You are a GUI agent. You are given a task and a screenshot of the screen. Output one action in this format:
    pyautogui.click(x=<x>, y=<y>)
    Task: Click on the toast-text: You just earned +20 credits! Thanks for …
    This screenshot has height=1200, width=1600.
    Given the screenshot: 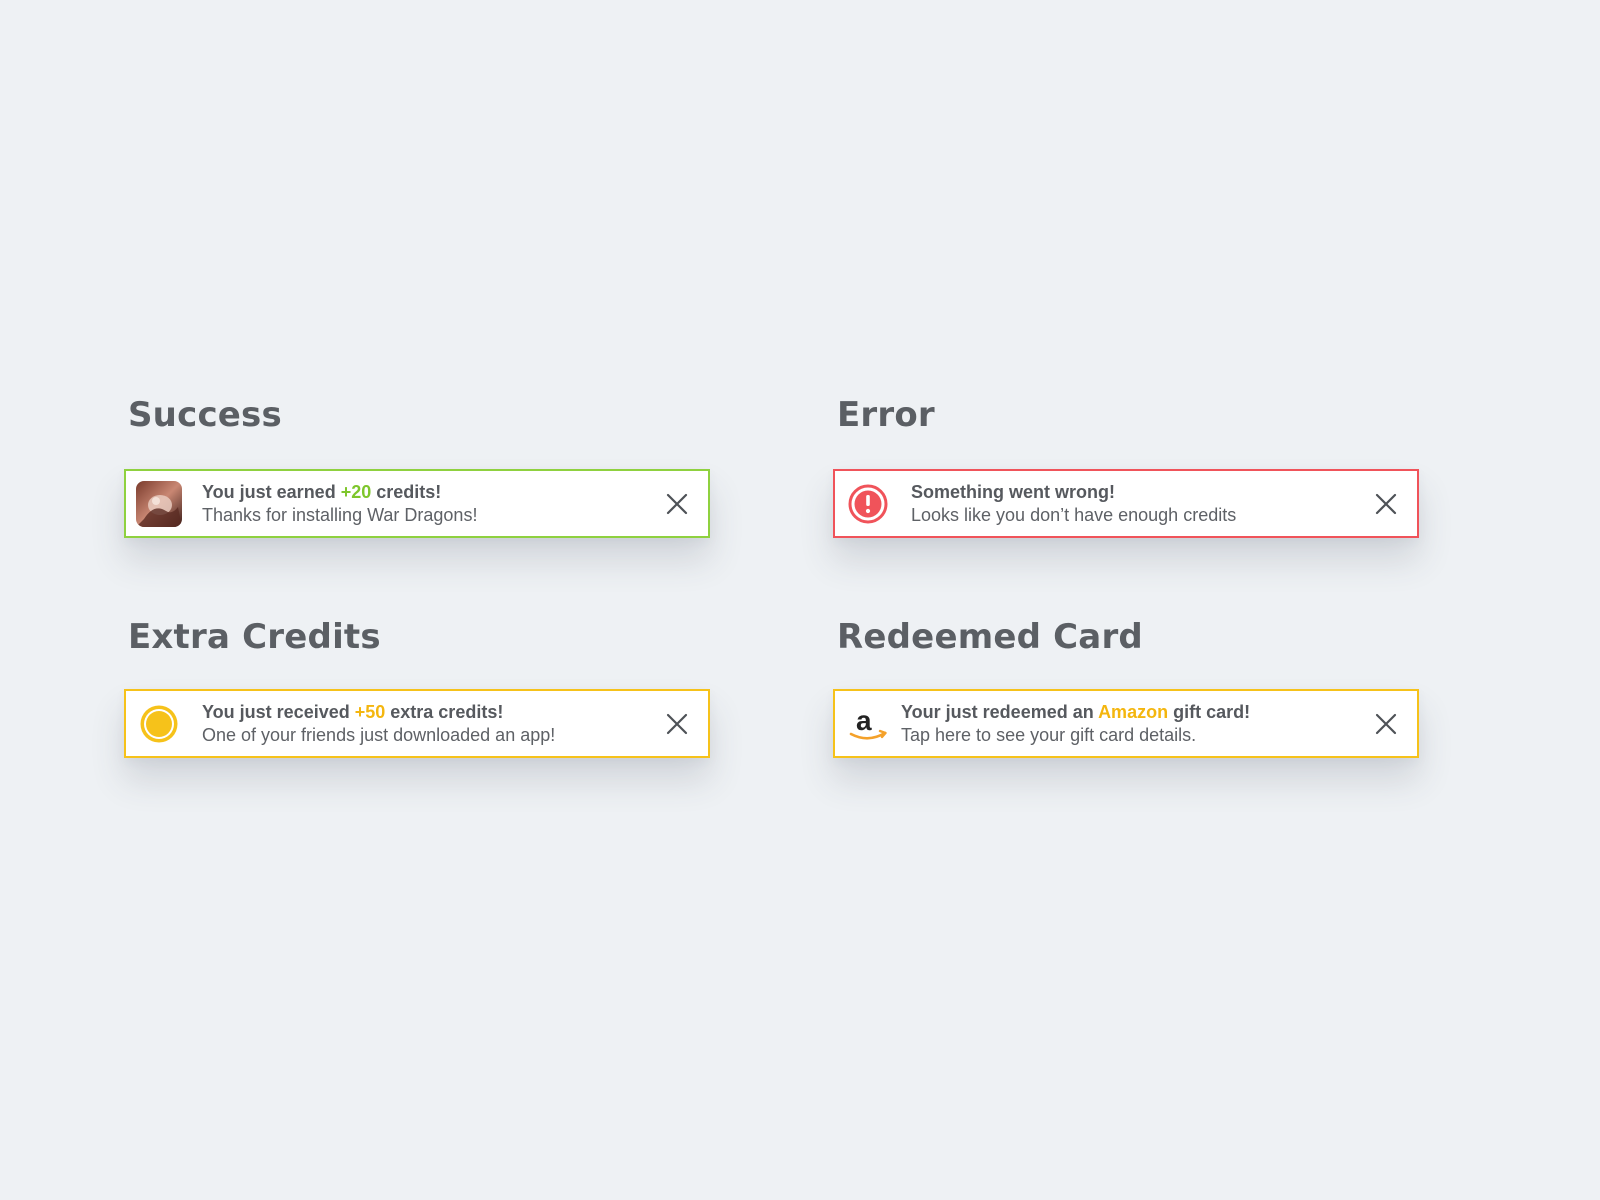 What is the action you would take?
    pyautogui.click(x=433, y=504)
    